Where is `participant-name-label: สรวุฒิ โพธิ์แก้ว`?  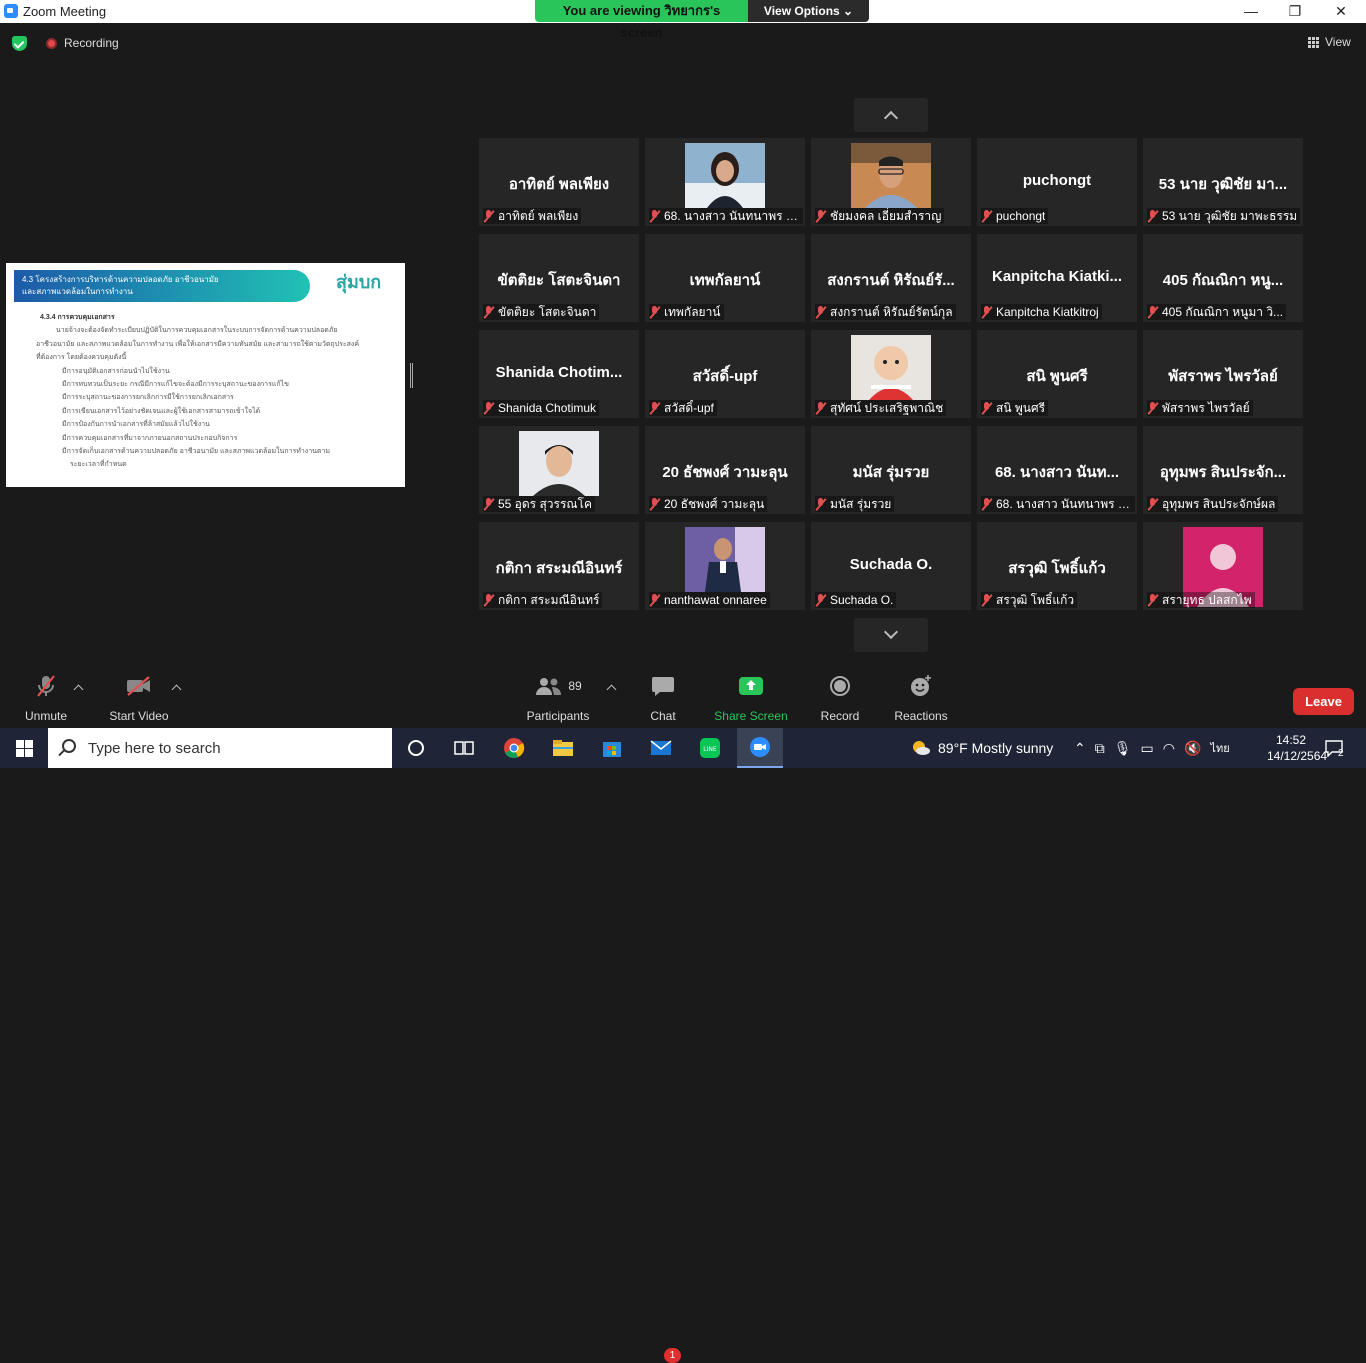
participant-name-label: สรวุฒิ โพธิ์แก้ว is located at coordinates (1029, 600).